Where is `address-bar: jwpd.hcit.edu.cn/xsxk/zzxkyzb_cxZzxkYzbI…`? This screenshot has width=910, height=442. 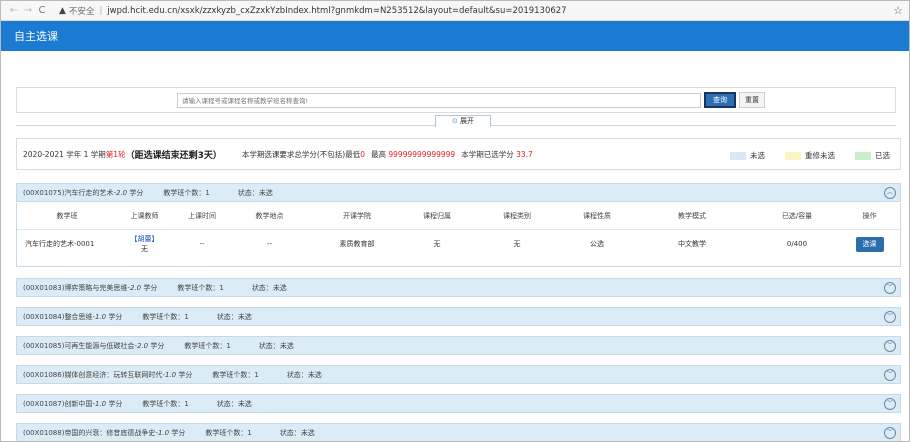
address-bar: jwpd.hcit.edu.cn/xsxk/zzxkyzb_cxZzxkYzbI… is located at coordinates (336, 11).